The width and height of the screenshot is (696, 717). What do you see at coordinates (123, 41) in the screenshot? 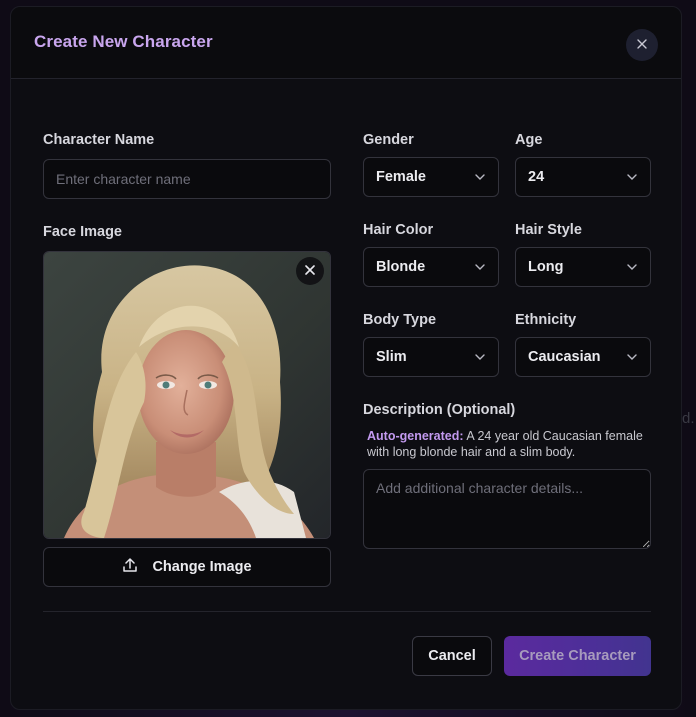
I see `modal-title: Create New Character` at bounding box center [123, 41].